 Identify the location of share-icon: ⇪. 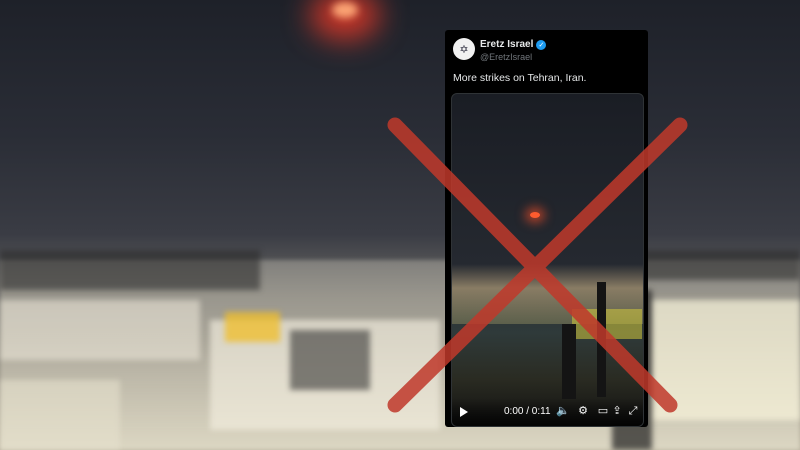
(617, 410).